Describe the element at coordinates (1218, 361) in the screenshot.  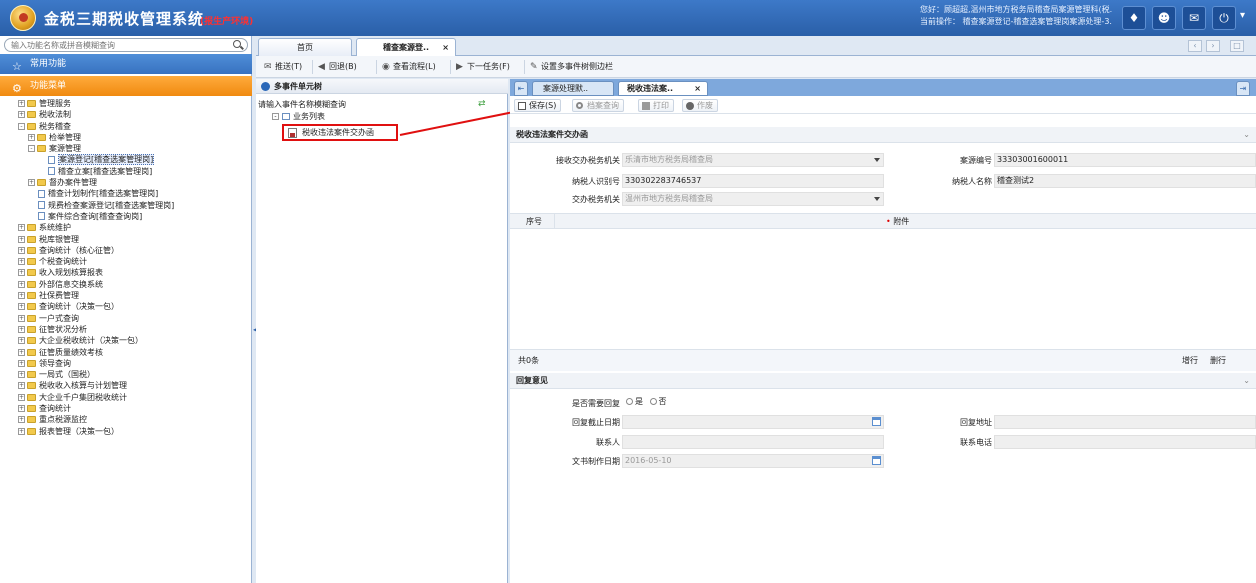
I see `delete-row-button: 删行` at that location.